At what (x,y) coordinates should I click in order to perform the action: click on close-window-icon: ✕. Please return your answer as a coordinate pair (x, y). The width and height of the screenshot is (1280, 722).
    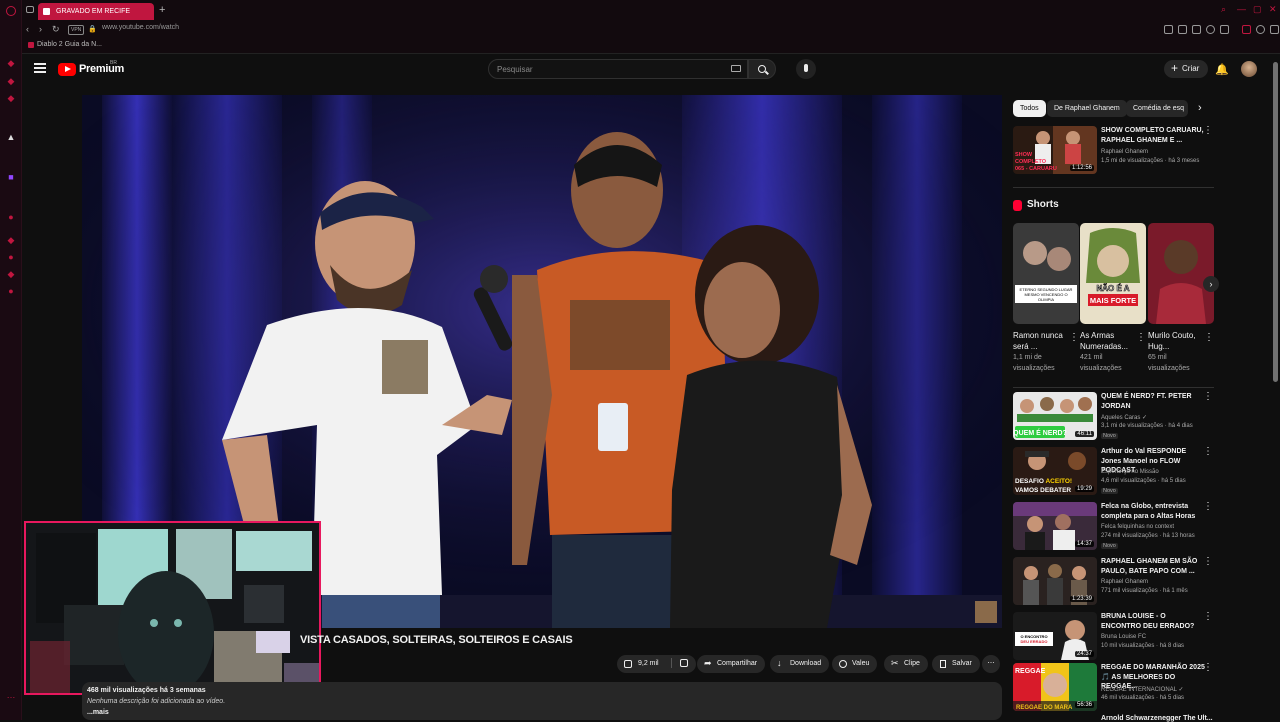
    Looking at the image, I should click on (1273, 9).